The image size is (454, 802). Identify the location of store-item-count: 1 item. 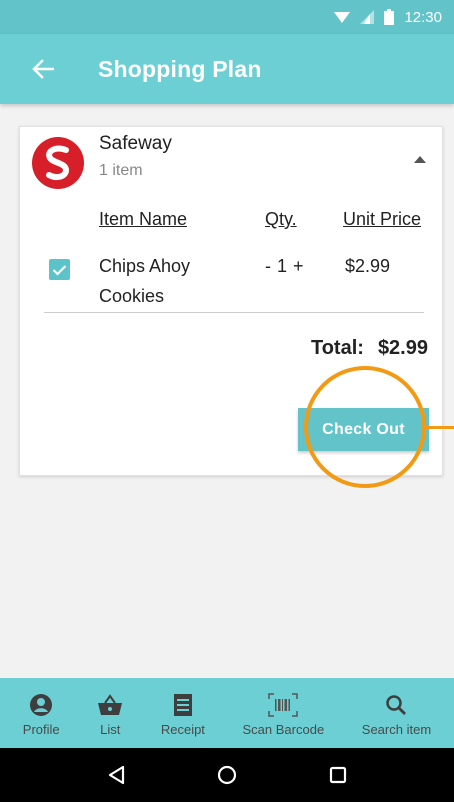
(121, 170).